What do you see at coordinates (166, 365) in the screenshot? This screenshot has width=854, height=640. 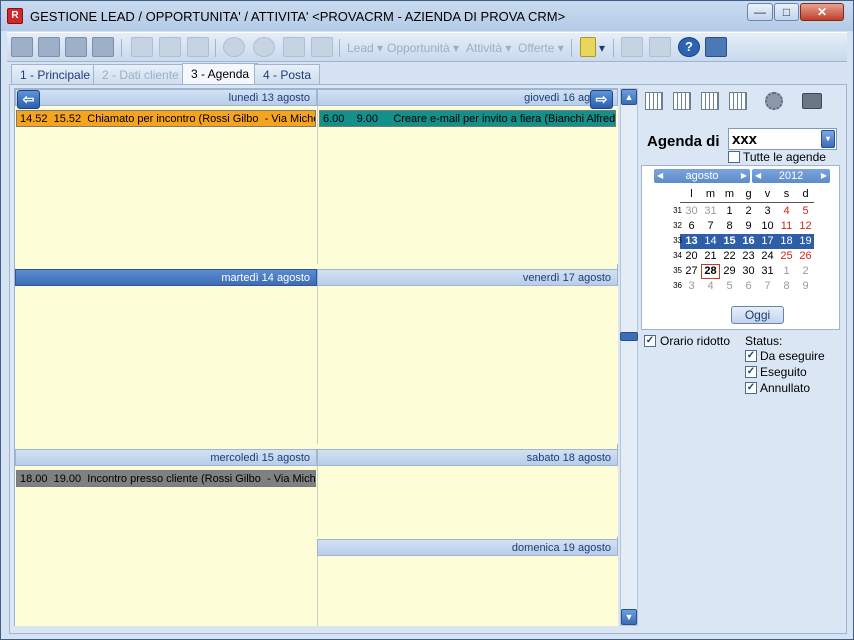 I see `day-body-tuesday` at bounding box center [166, 365].